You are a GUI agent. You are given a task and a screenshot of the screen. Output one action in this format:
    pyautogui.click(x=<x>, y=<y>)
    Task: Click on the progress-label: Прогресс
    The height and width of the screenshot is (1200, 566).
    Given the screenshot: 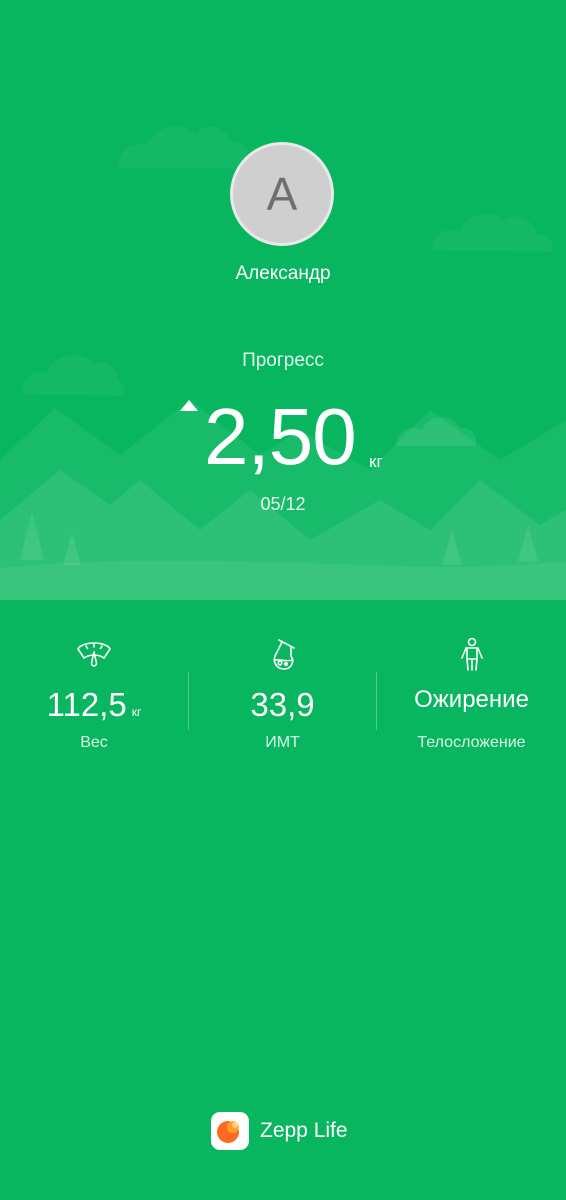 What is the action you would take?
    pyautogui.click(x=283, y=360)
    